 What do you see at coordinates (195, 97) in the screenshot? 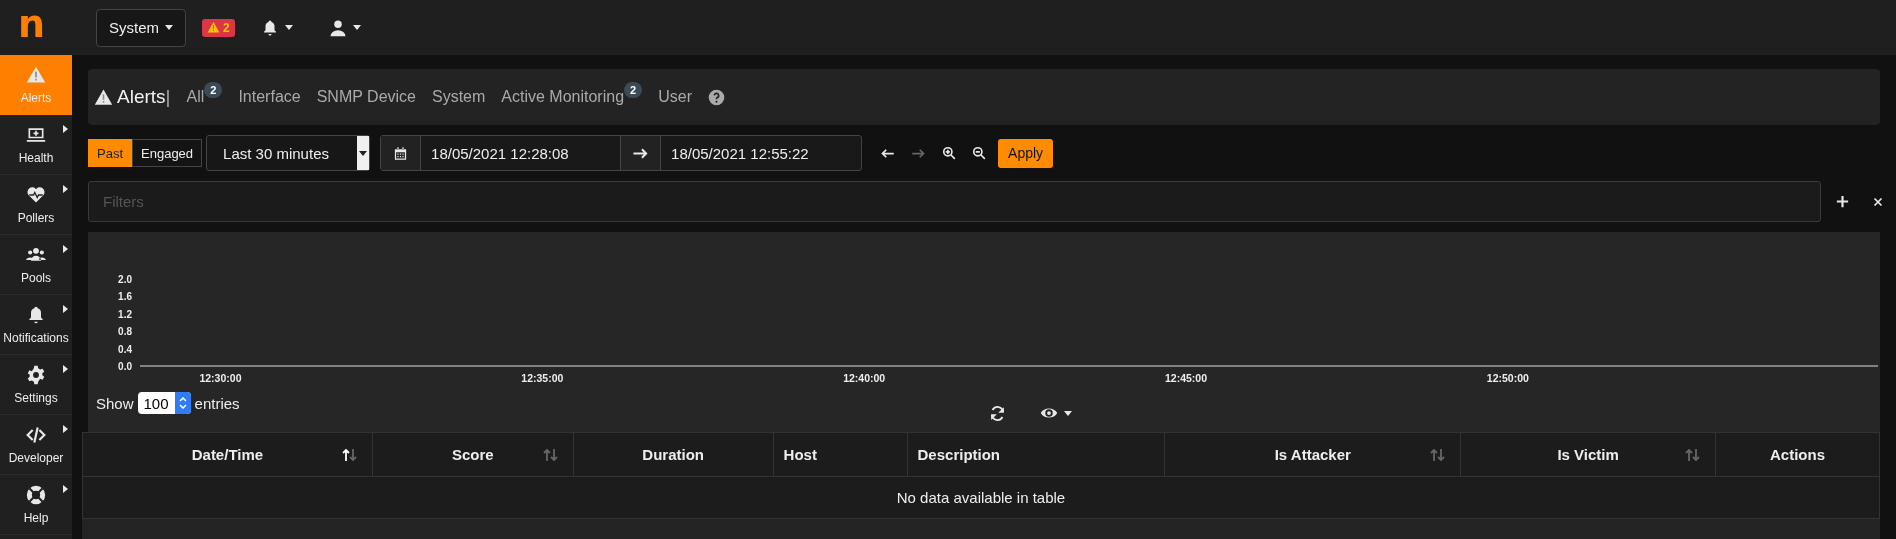
I see `nav-tab: All` at bounding box center [195, 97].